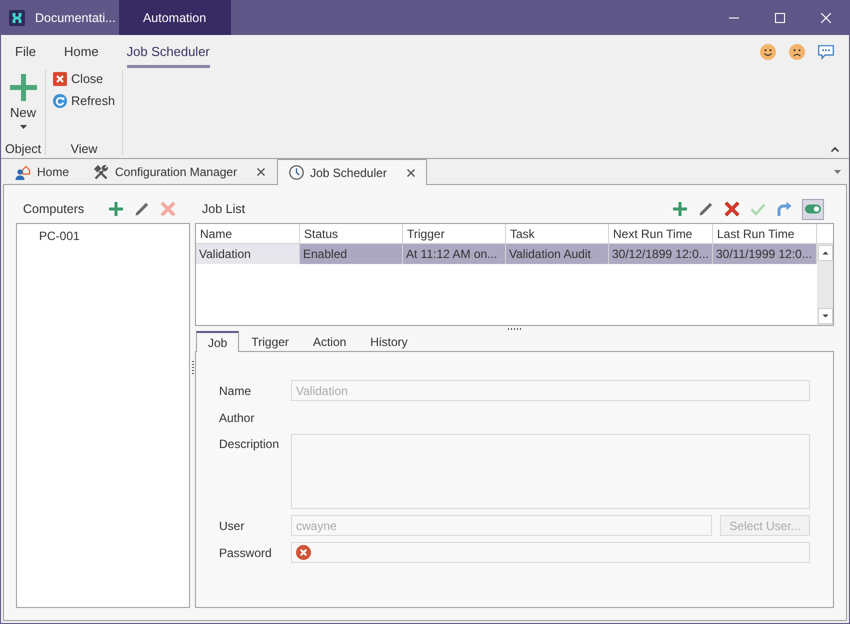 Image resolution: width=850 pixels, height=624 pixels. I want to click on list-item: PC-001, so click(103, 236).